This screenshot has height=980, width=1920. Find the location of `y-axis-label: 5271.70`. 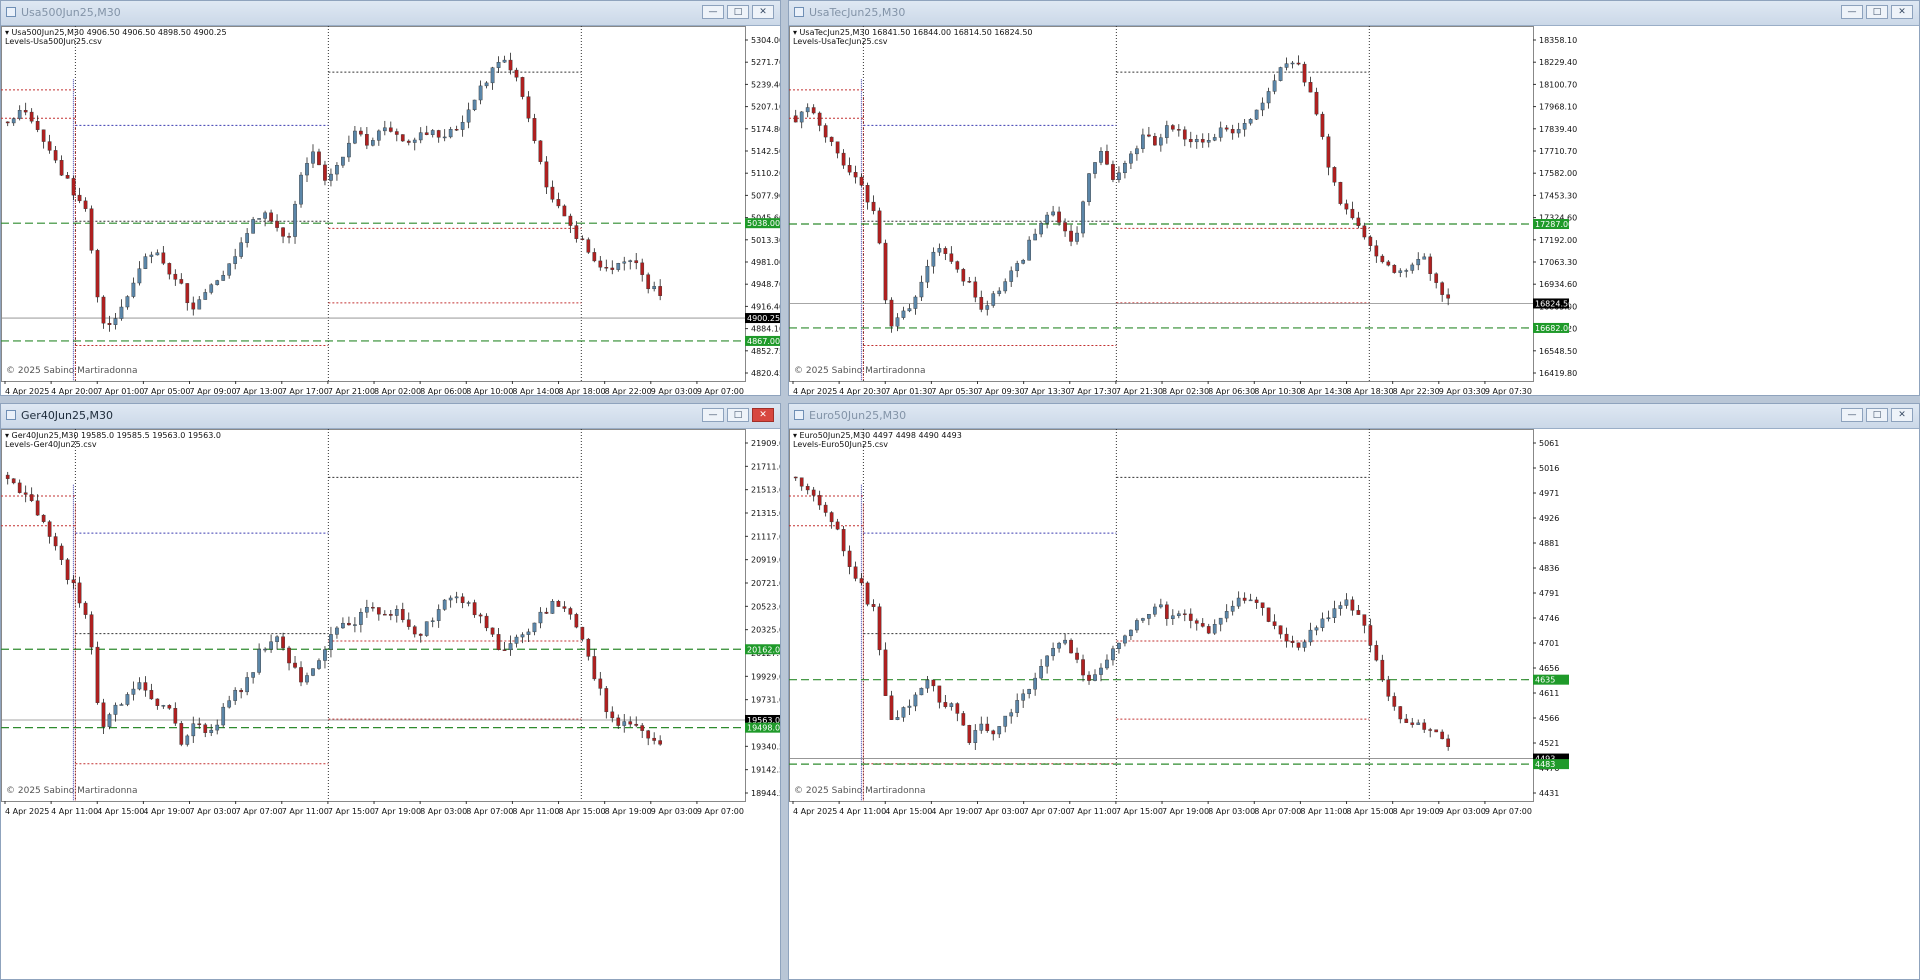

y-axis-label: 5271.70 is located at coordinates (765, 62).